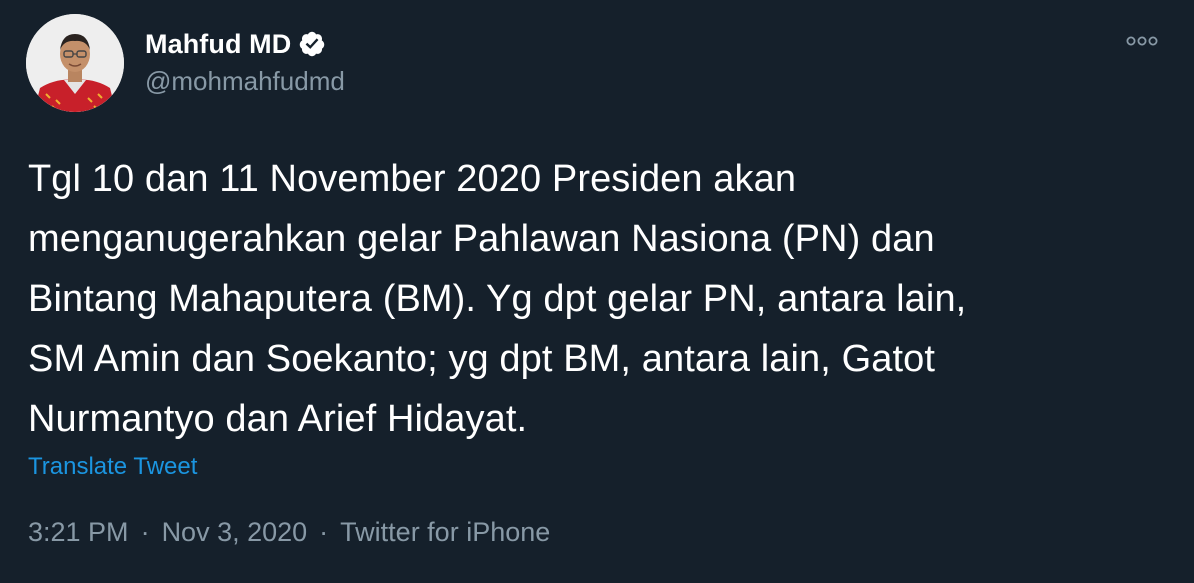 The height and width of the screenshot is (583, 1194). I want to click on avatar-image, so click(75, 63).